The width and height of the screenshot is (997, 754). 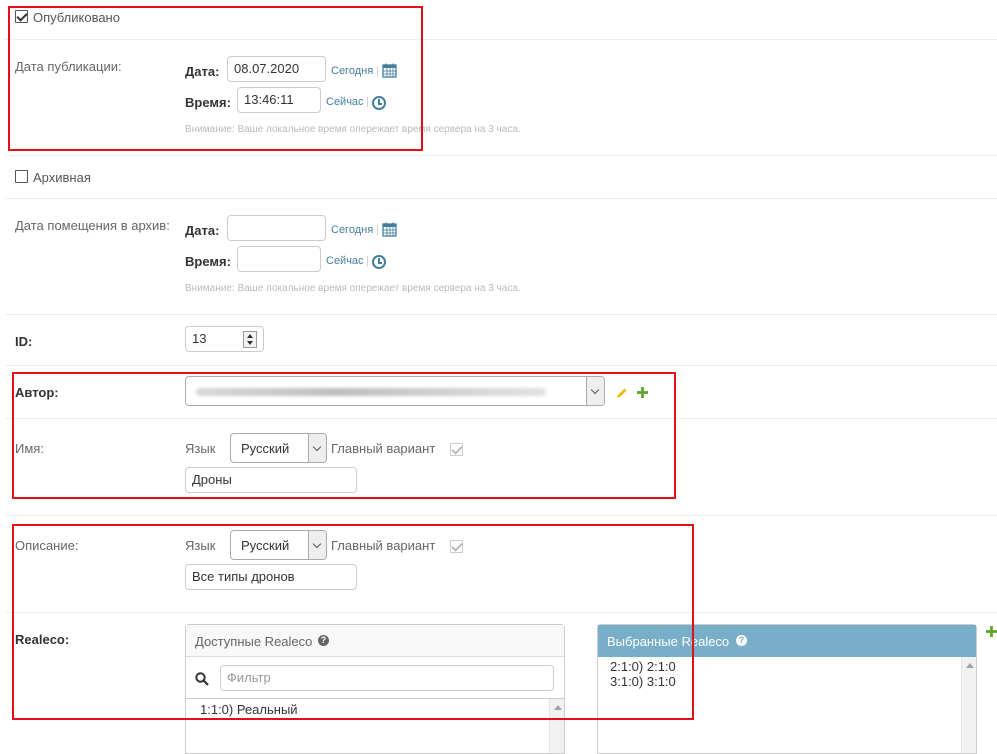 What do you see at coordinates (250, 339) in the screenshot?
I see `id-spinner` at bounding box center [250, 339].